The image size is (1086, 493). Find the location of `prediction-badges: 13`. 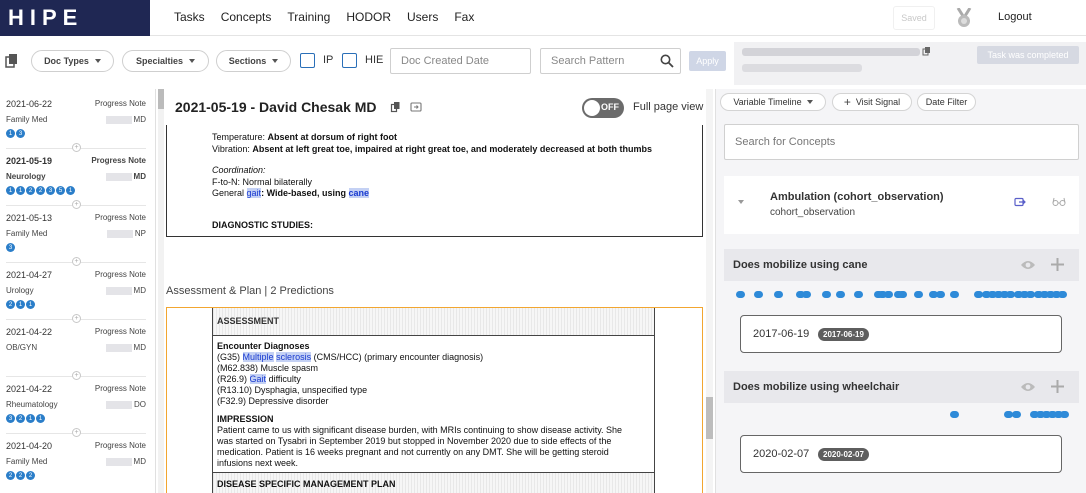

prediction-badges: 13 is located at coordinates (15, 133).